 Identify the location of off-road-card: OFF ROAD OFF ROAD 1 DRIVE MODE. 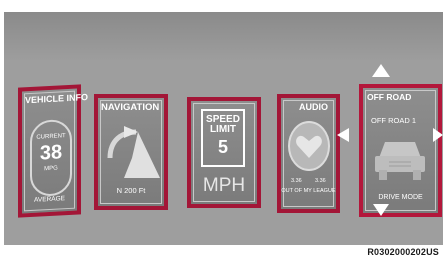
(400, 150).